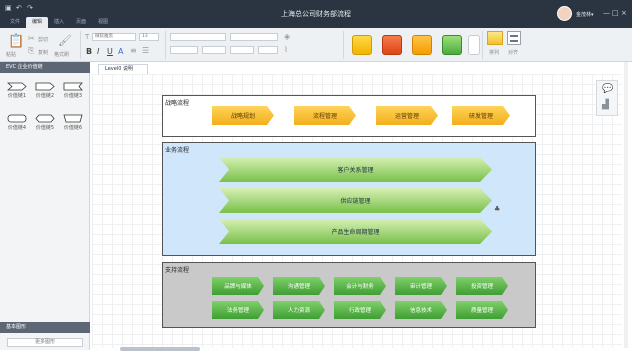  What do you see at coordinates (45, 327) in the screenshot?
I see `basic-shapes-header: 基本图形` at bounding box center [45, 327].